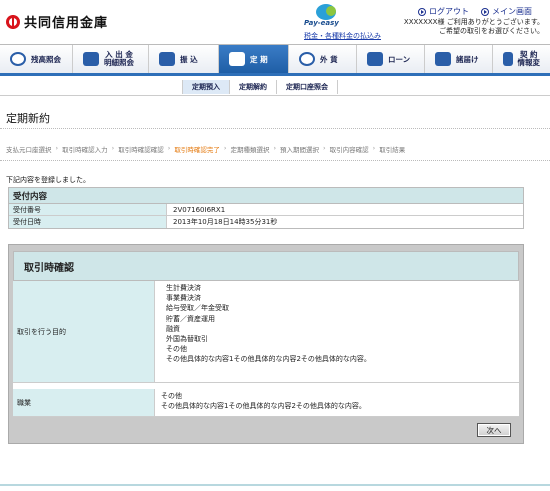 Image resolution: width=550 pixels, height=491 pixels. I want to click on receipt-datetime-value: 2013年10月18日14時35分31秒, so click(225, 222).